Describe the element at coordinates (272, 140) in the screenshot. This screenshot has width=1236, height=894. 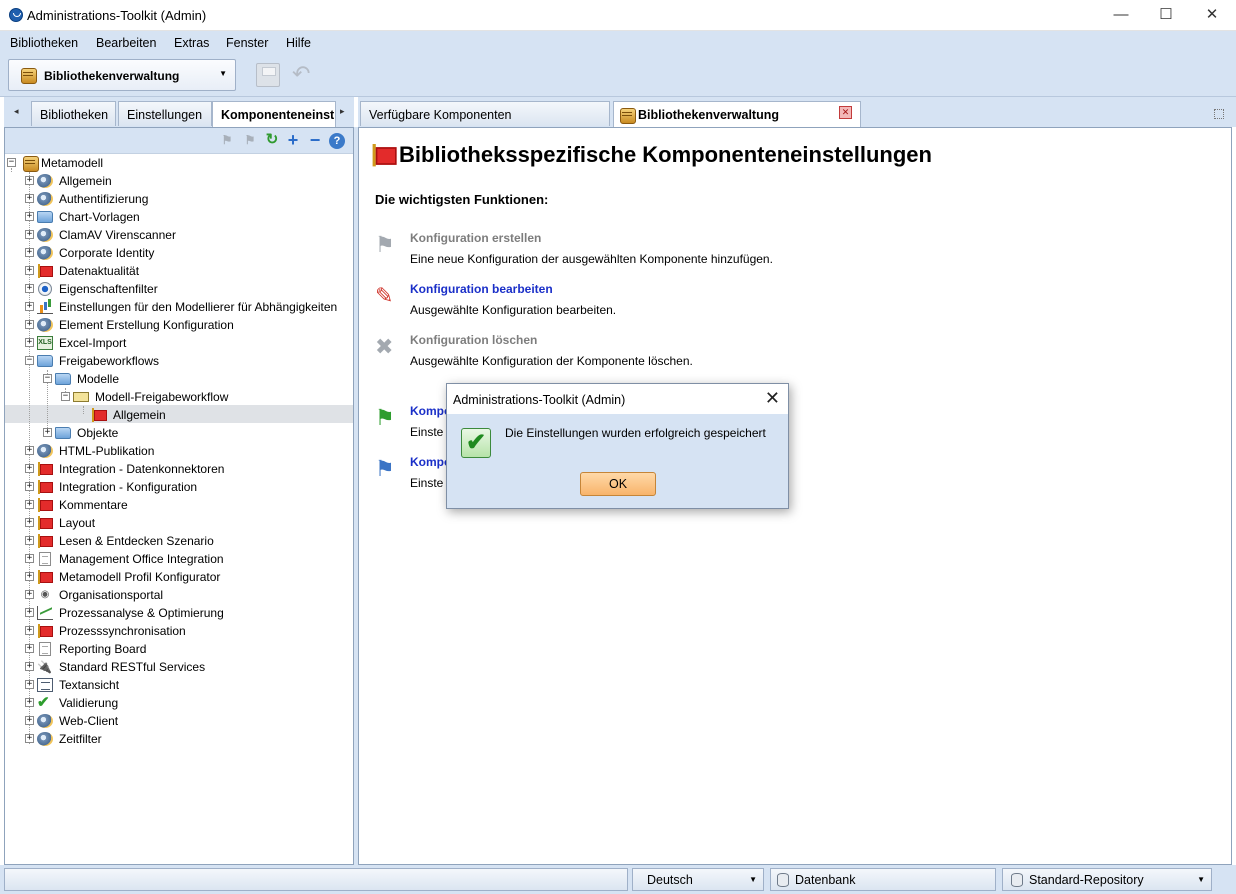
I see `refresh-icon: ↻` at that location.